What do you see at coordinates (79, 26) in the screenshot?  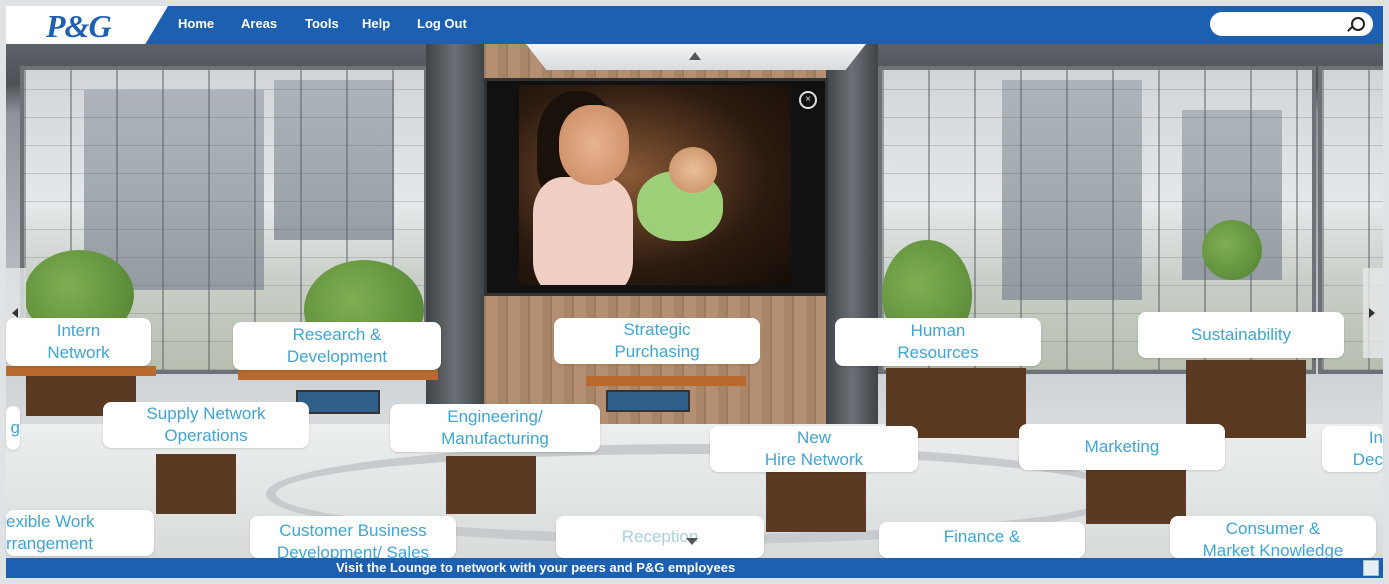 I see `pg-logo: P&G` at bounding box center [79, 26].